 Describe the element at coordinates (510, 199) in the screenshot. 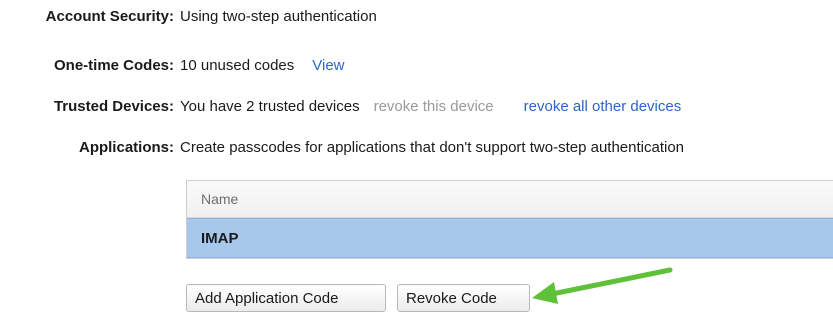

I see `table-header-name: Name` at that location.